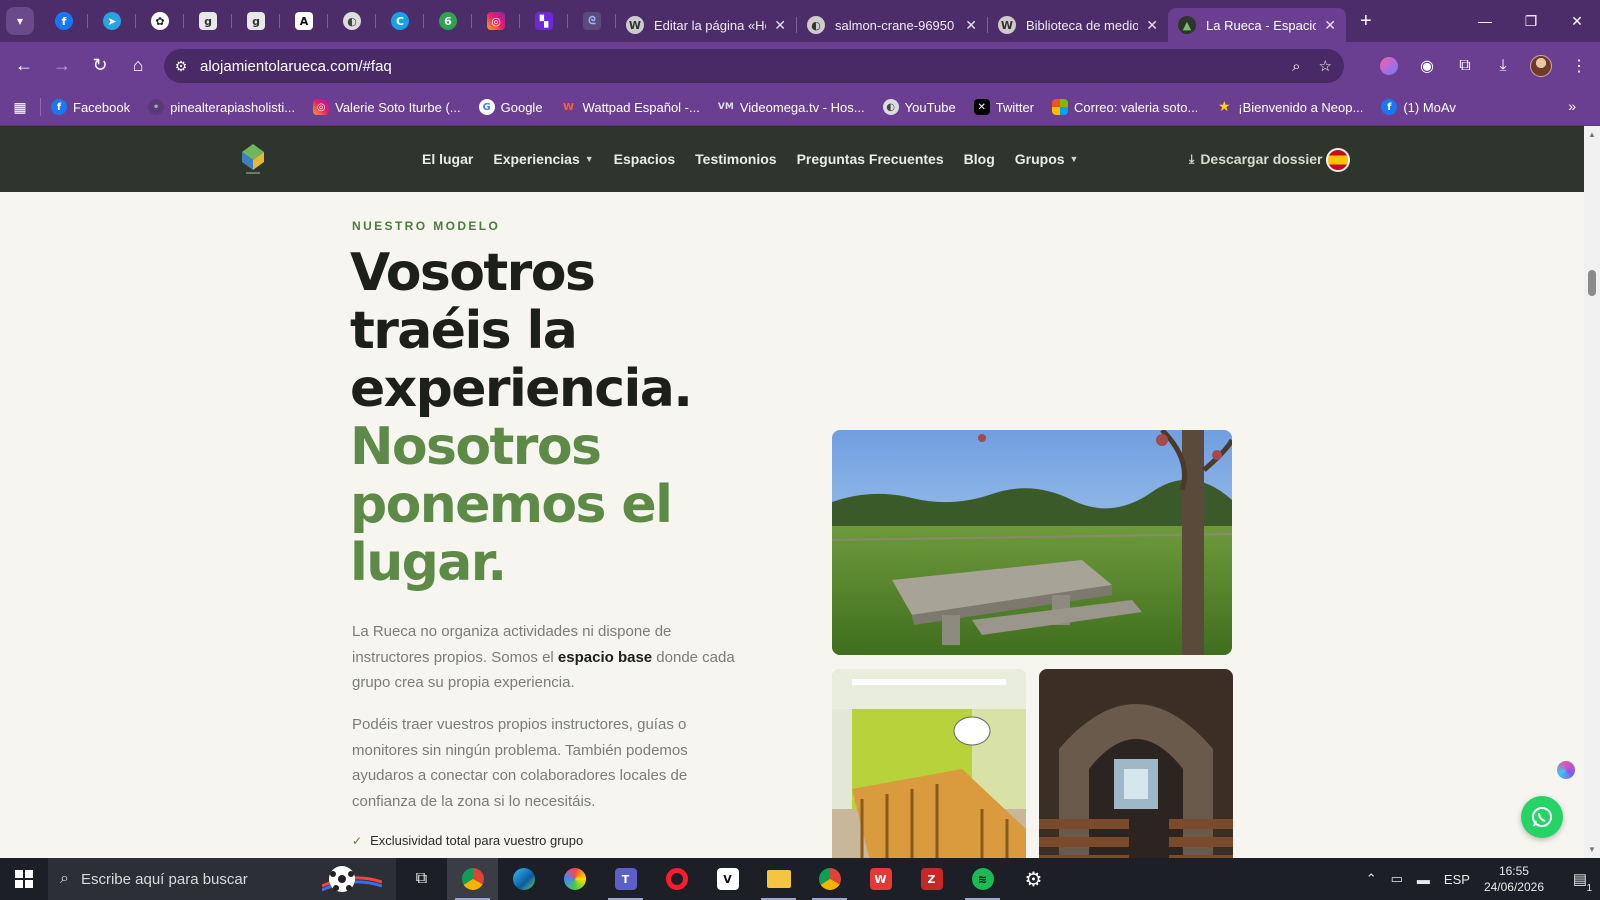  What do you see at coordinates (1572, 106) in the screenshot?
I see `more-bookmarks-icon: »` at bounding box center [1572, 106].